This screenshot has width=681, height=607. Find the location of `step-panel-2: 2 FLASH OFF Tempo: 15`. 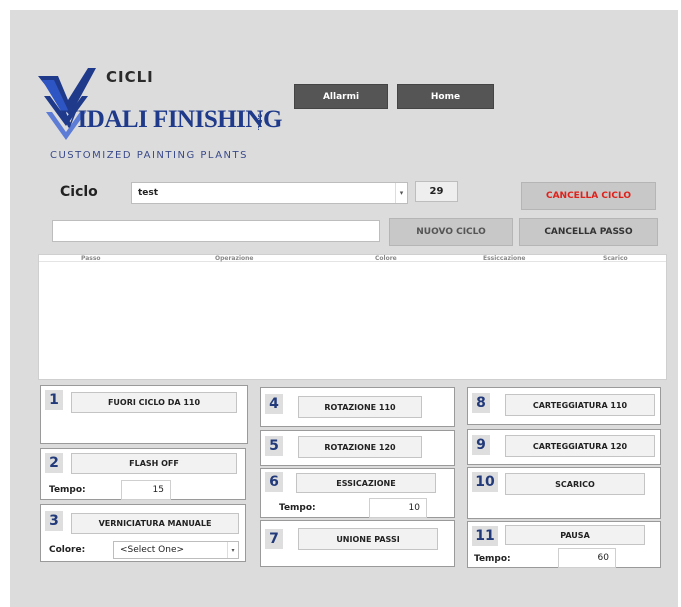

step-panel-2: 2 FLASH OFF Tempo: 15 is located at coordinates (143, 474).